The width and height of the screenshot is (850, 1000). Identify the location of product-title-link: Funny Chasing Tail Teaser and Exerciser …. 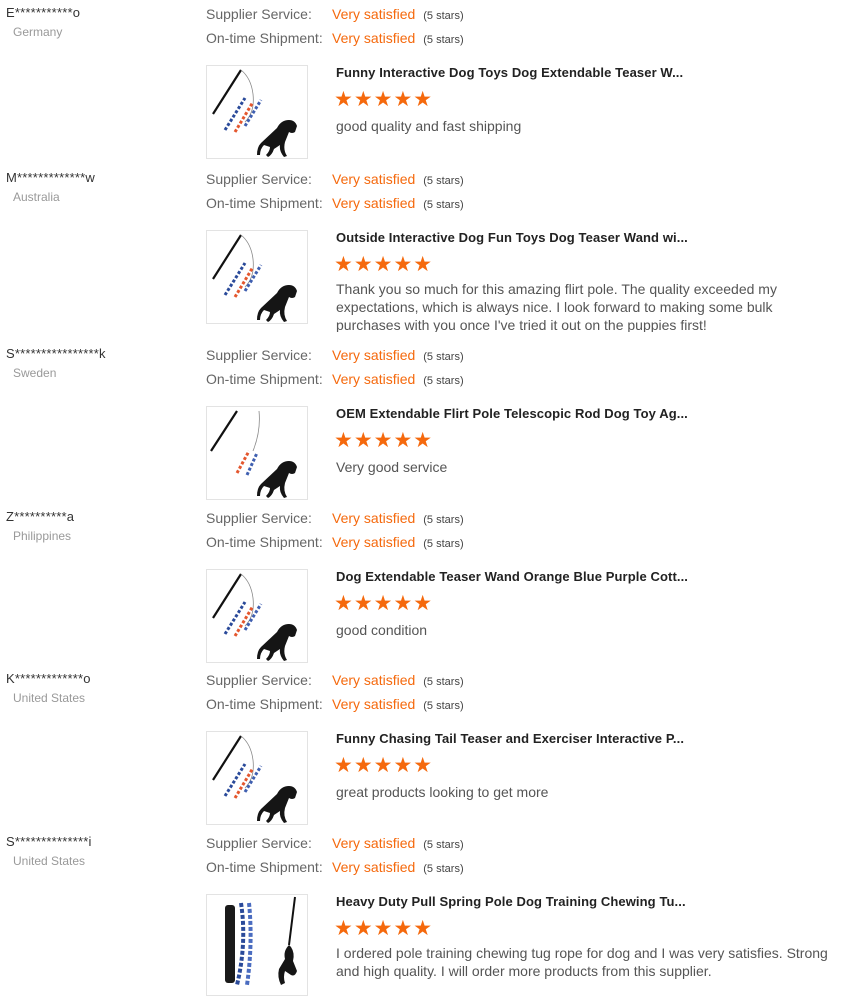
(510, 738).